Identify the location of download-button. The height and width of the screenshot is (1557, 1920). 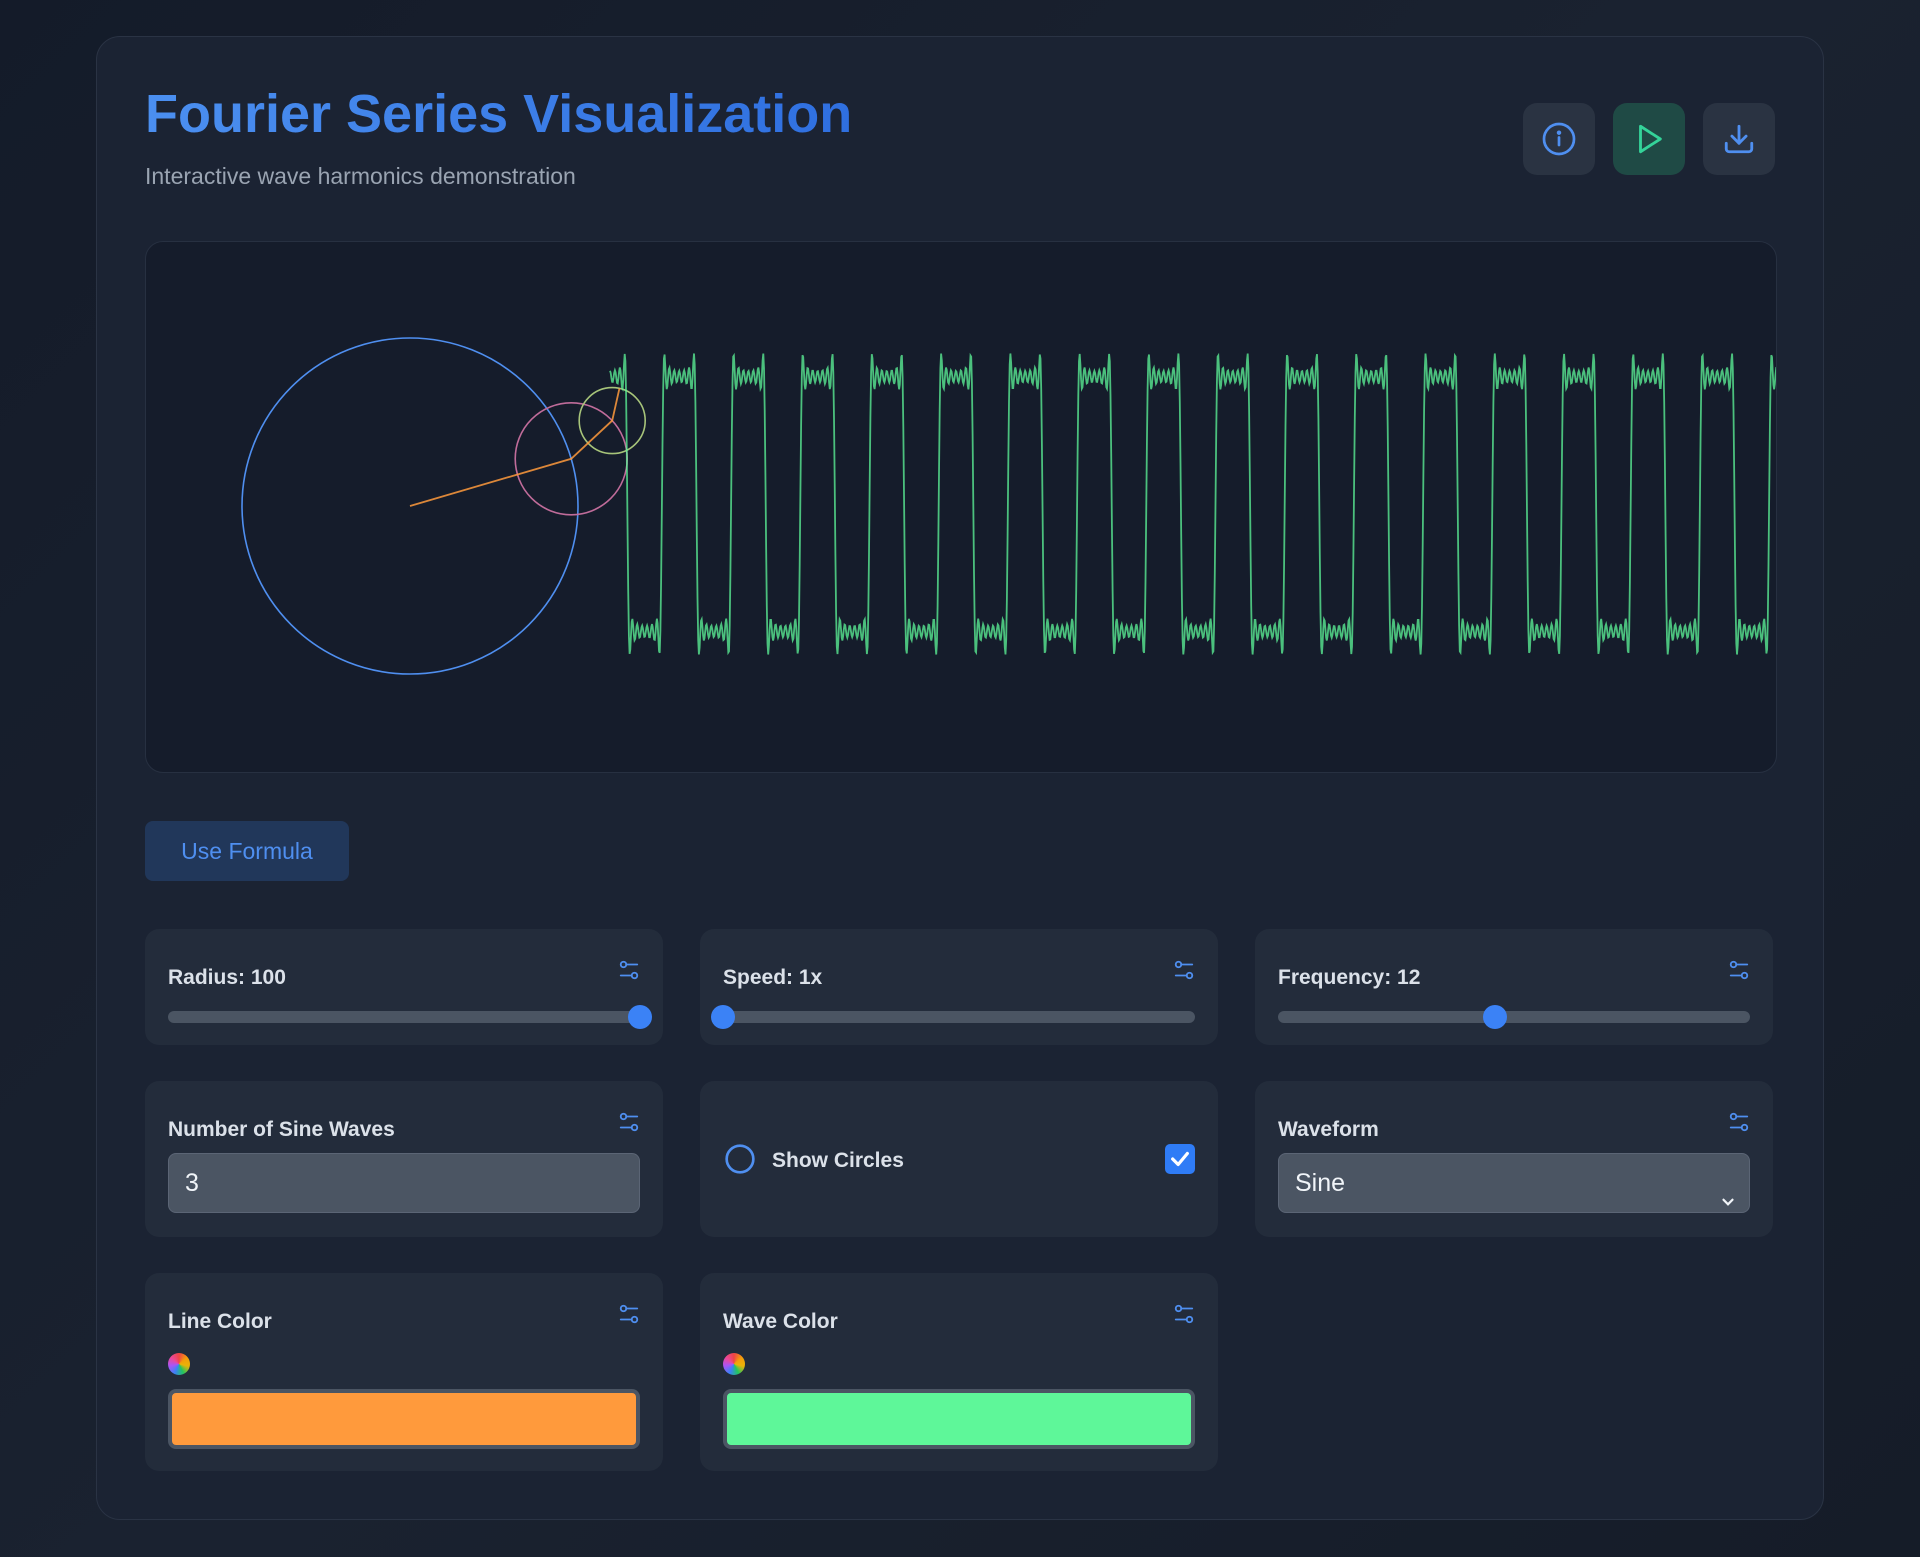
(1739, 139).